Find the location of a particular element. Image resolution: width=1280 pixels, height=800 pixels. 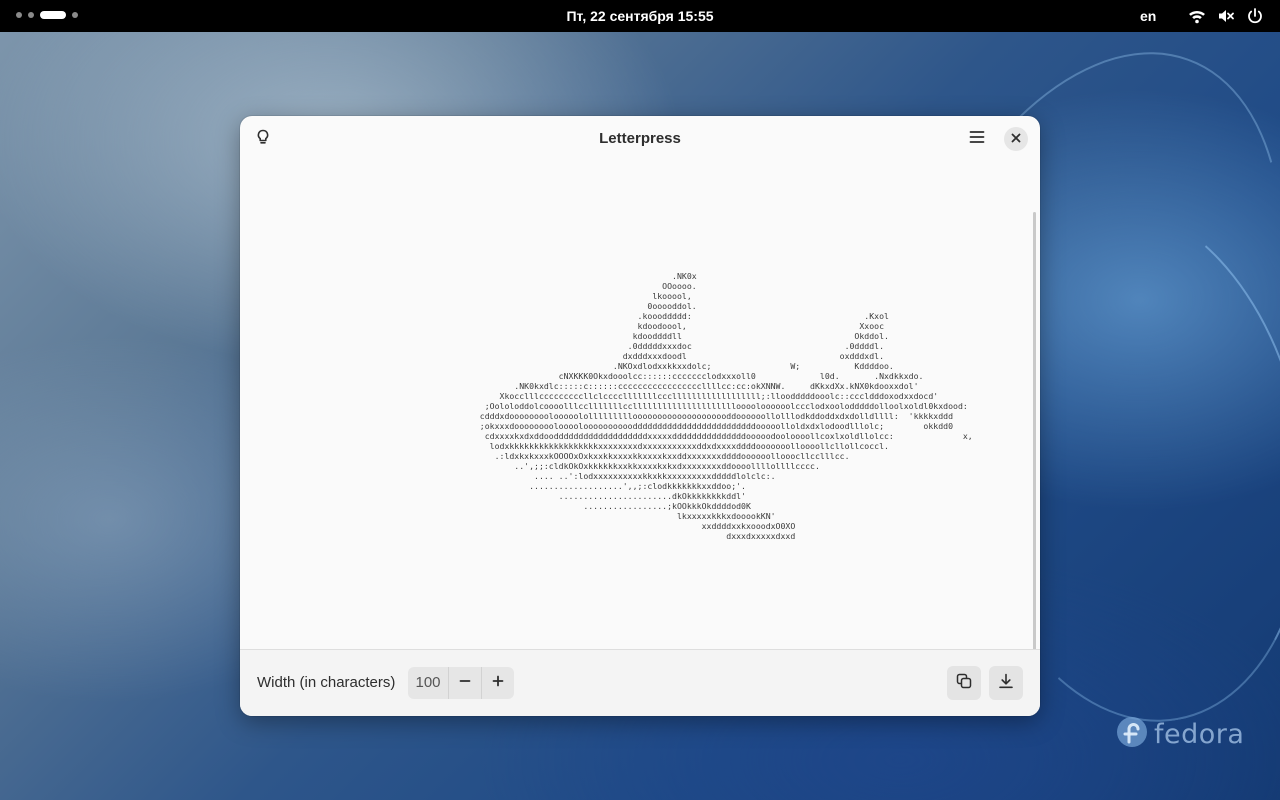

workspace-dot-active is located at coordinates (53, 15).